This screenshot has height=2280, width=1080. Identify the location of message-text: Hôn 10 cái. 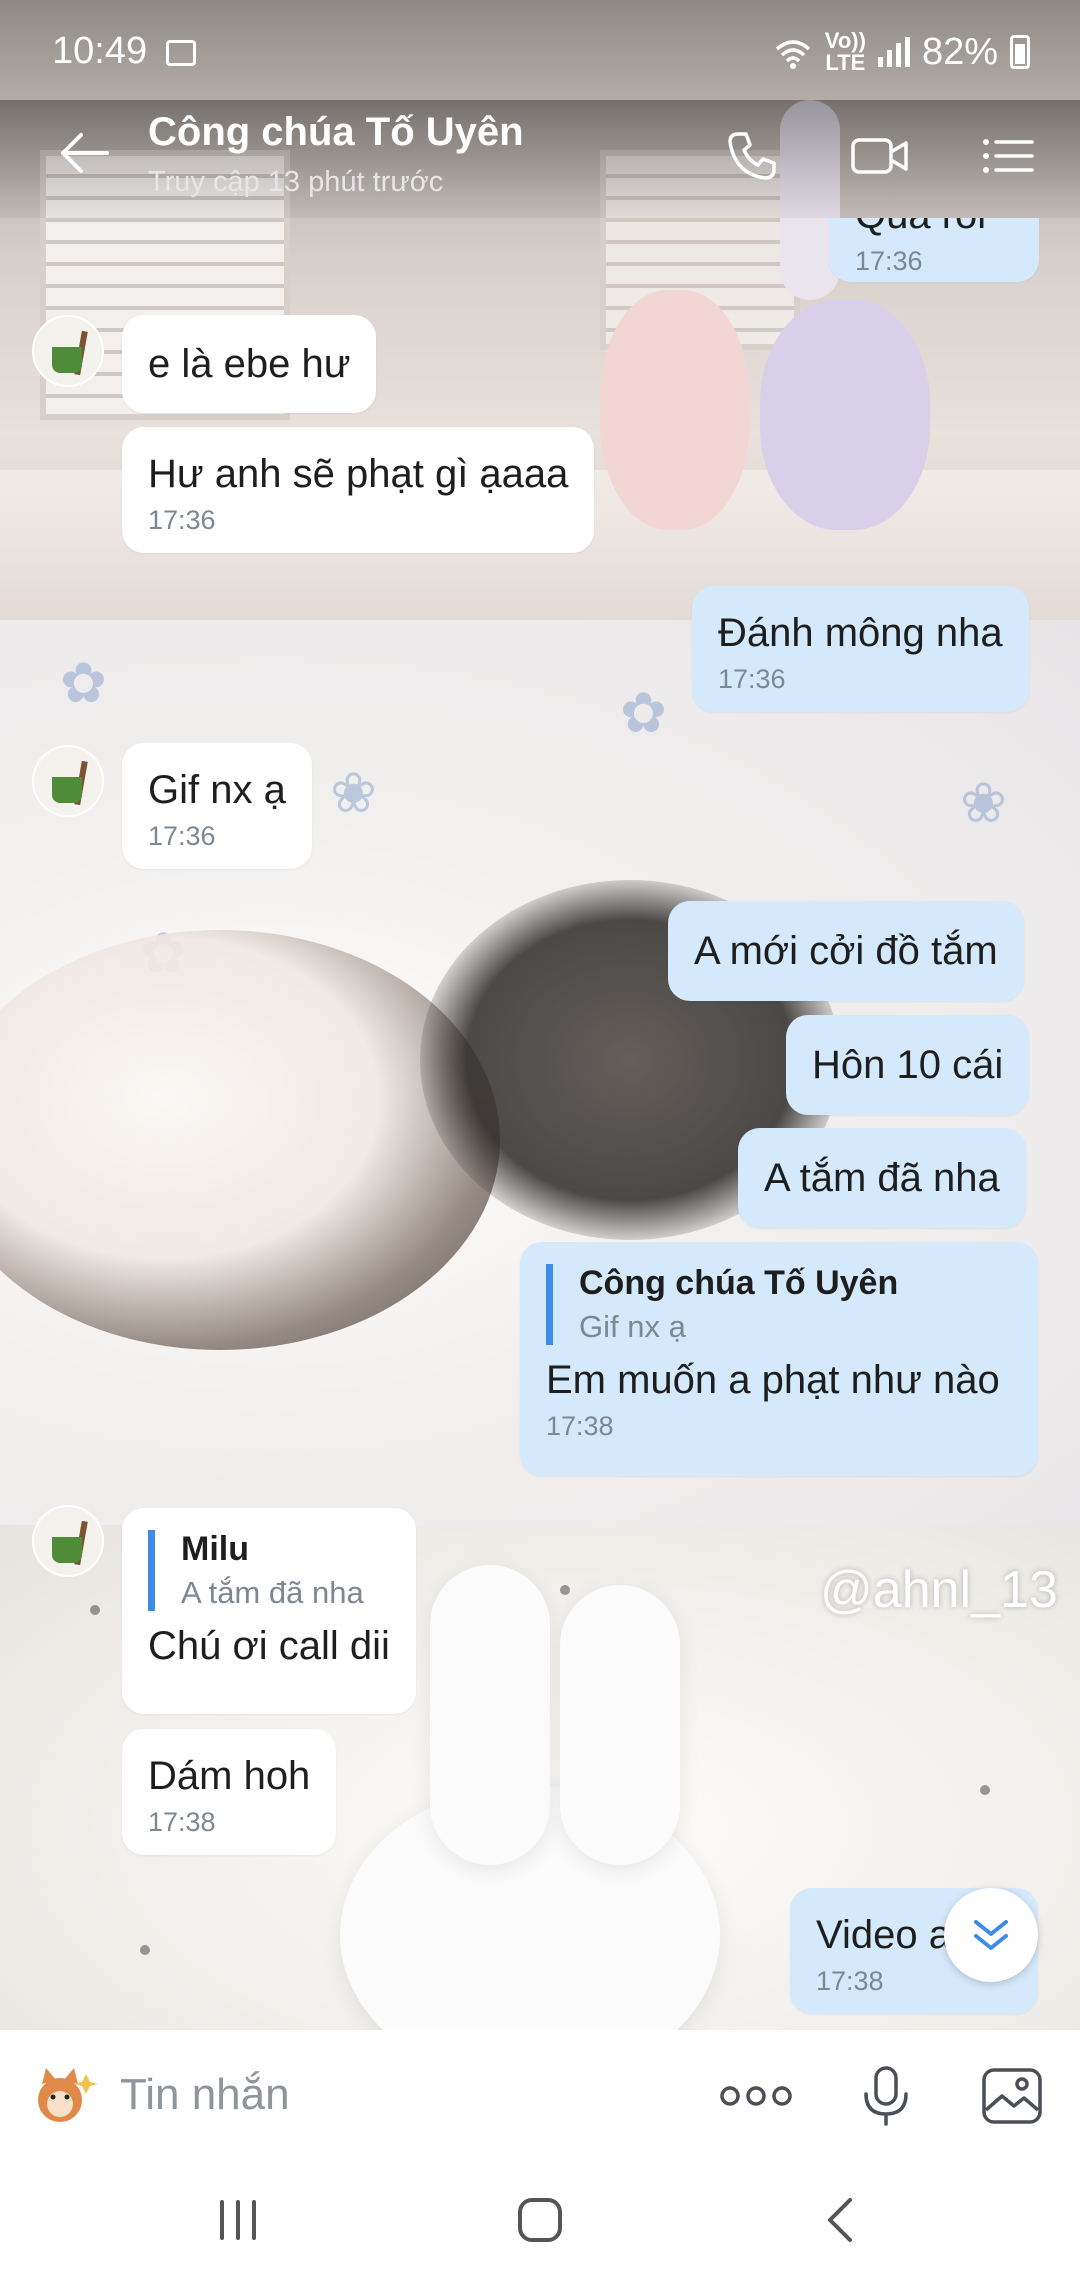
(908, 1065).